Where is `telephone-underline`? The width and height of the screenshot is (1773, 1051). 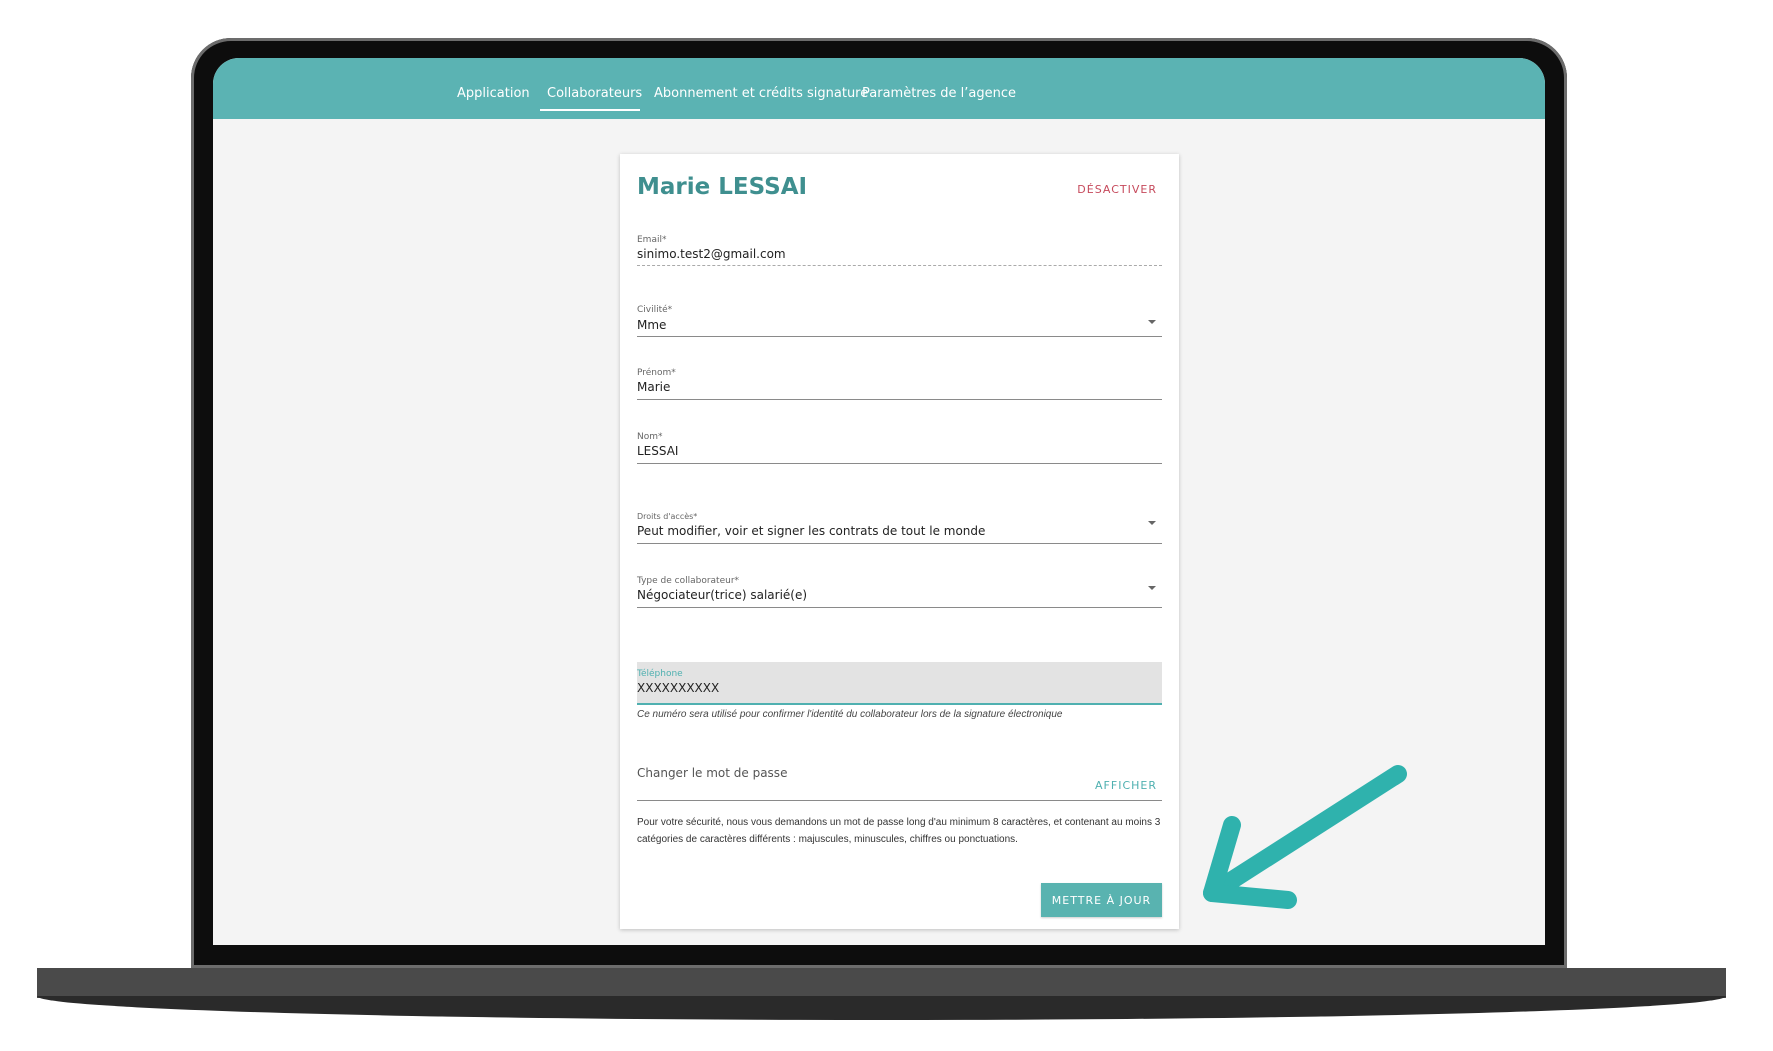
telephone-underline is located at coordinates (899, 704).